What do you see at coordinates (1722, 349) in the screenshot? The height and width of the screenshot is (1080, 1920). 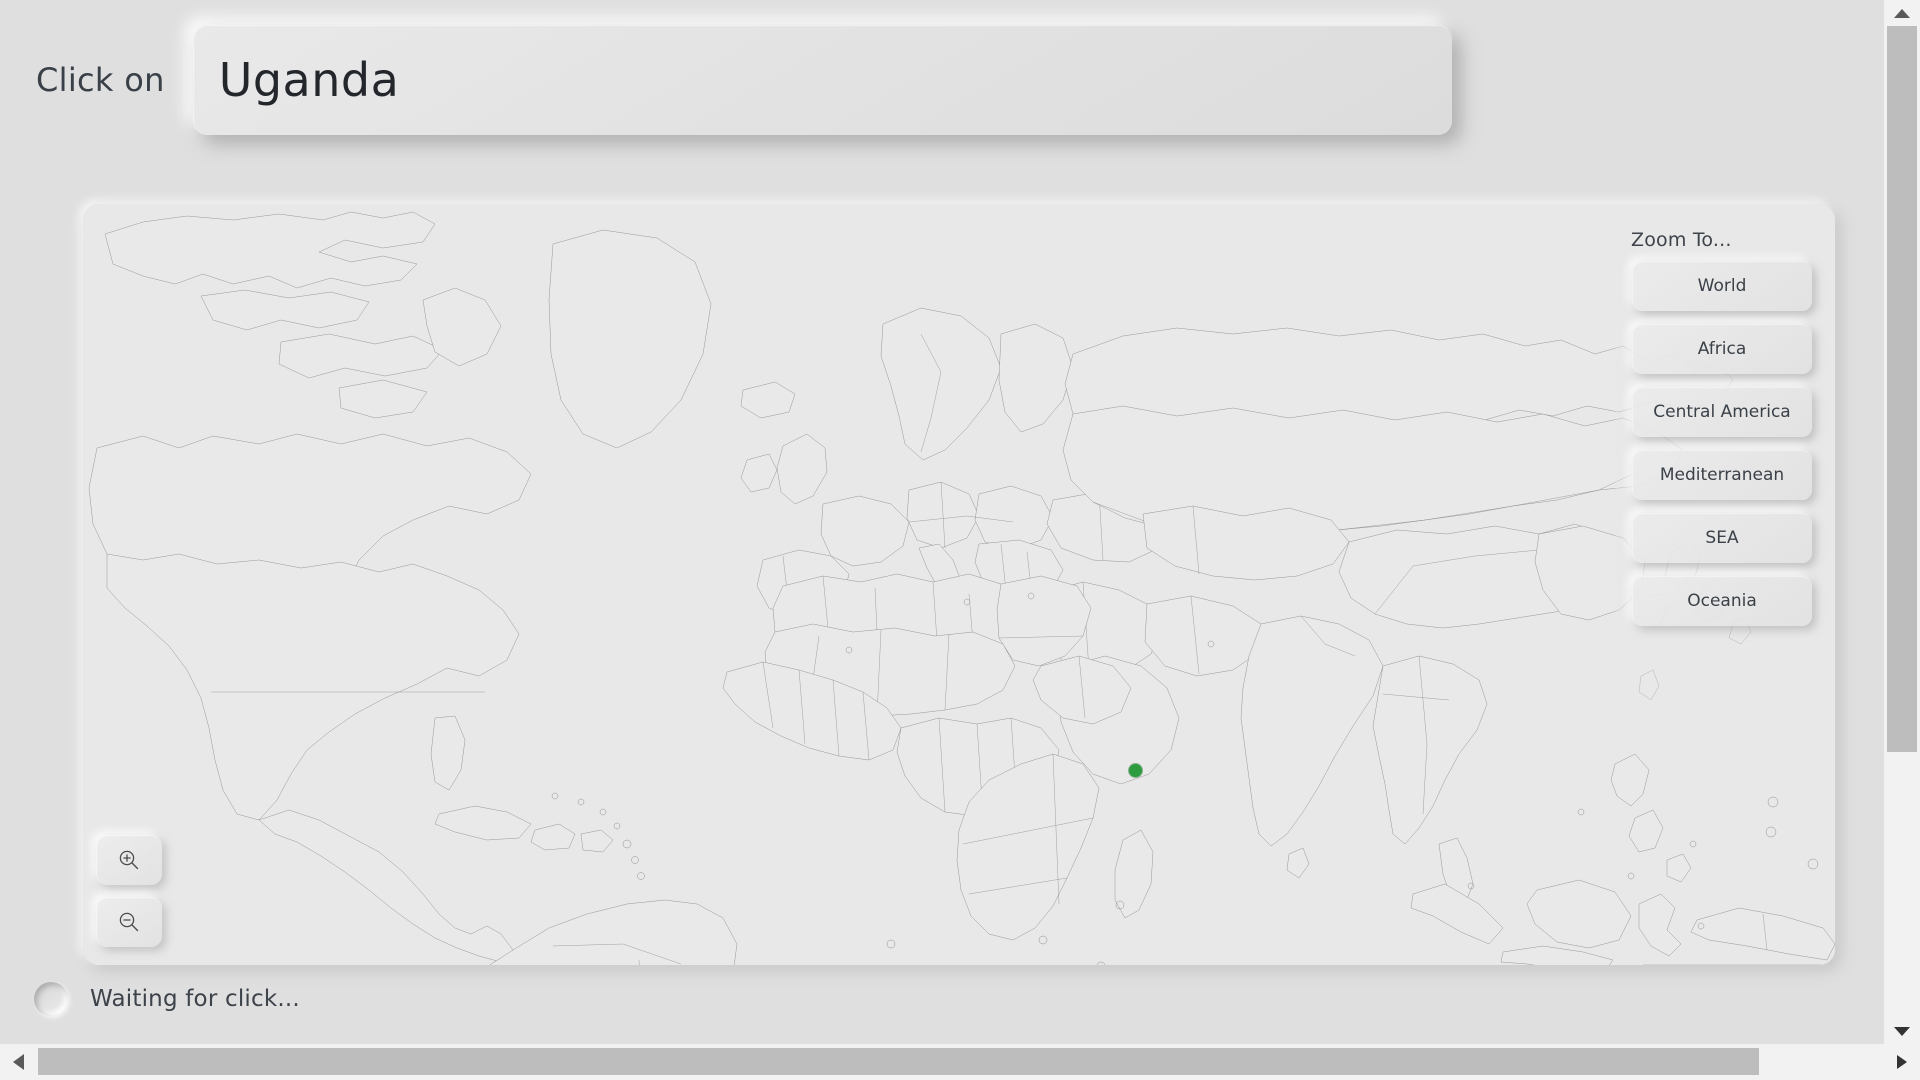 I see `zoom-to-africa-button: Africa` at bounding box center [1722, 349].